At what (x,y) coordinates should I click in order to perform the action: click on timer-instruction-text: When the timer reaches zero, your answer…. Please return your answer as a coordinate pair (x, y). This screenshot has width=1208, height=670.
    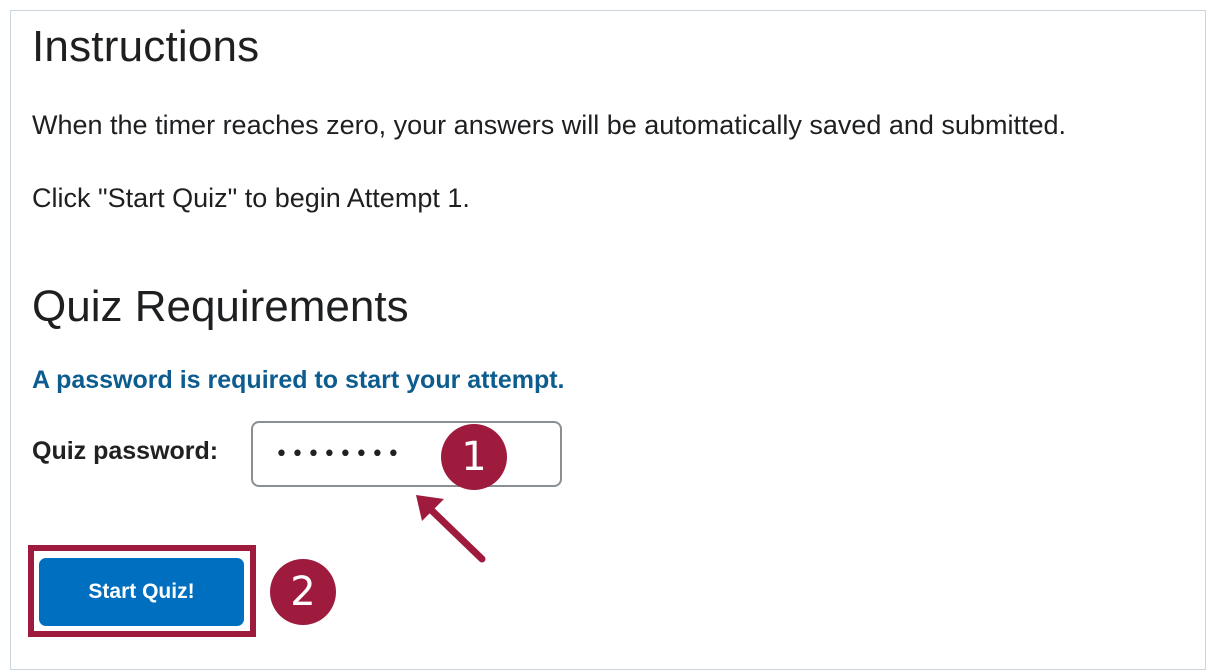
    Looking at the image, I should click on (549, 125).